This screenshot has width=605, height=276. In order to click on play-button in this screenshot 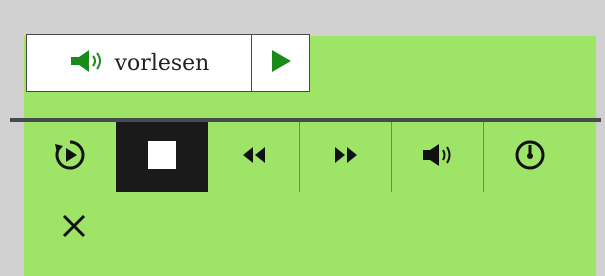, I will do `click(281, 63)`.